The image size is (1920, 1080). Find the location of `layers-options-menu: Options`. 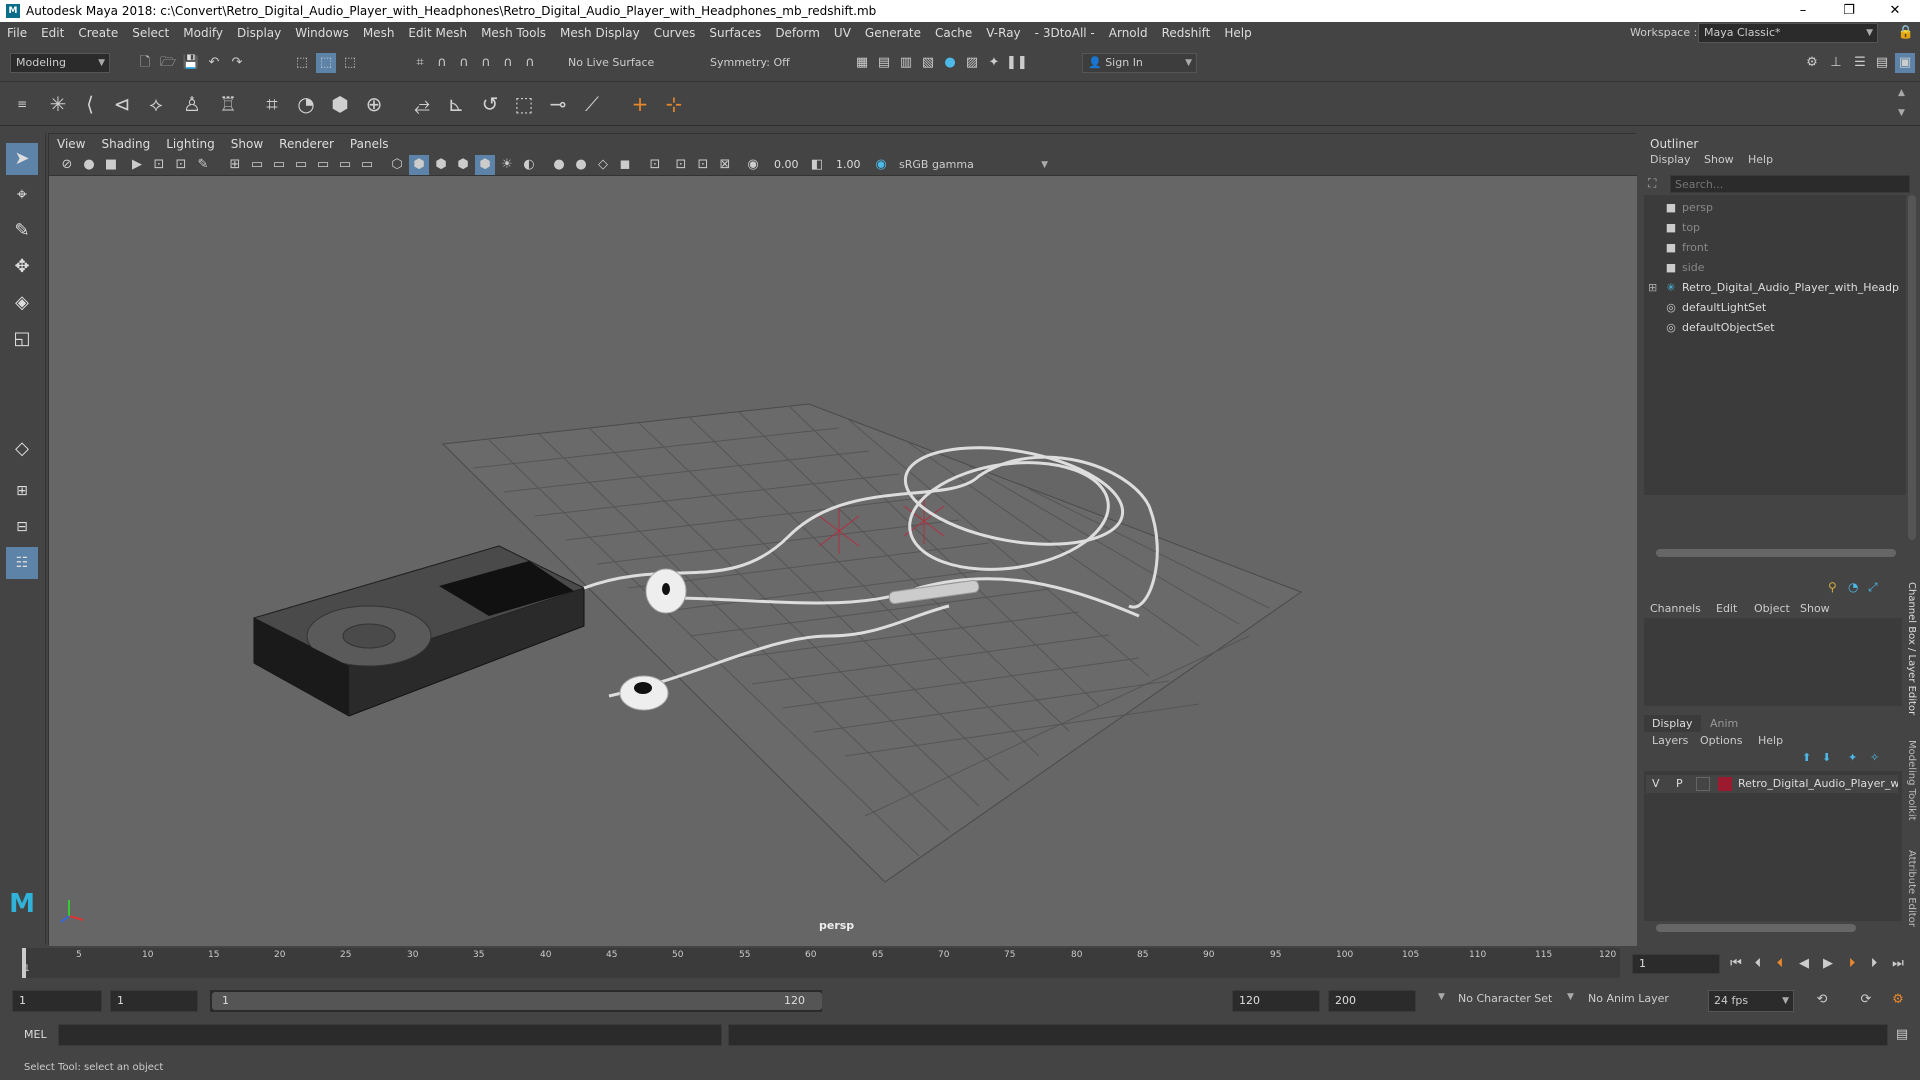

layers-options-menu: Options is located at coordinates (1721, 740).